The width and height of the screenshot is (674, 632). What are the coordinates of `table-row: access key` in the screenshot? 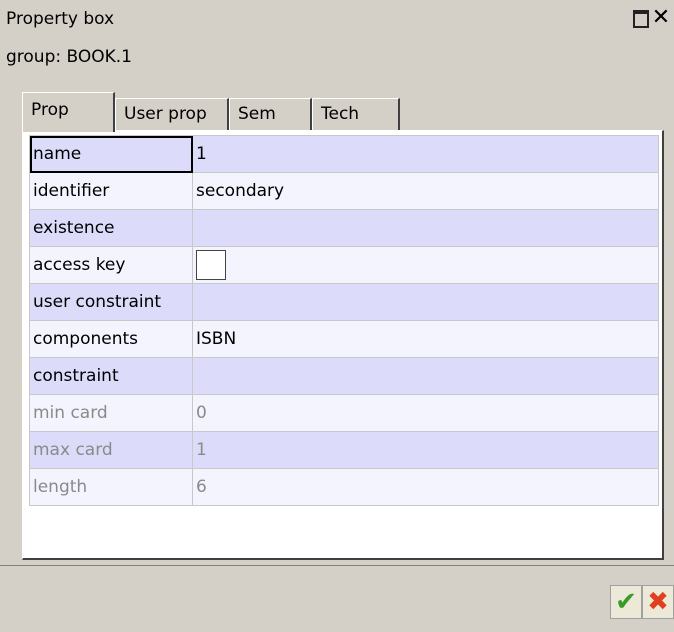 It's located at (344, 265).